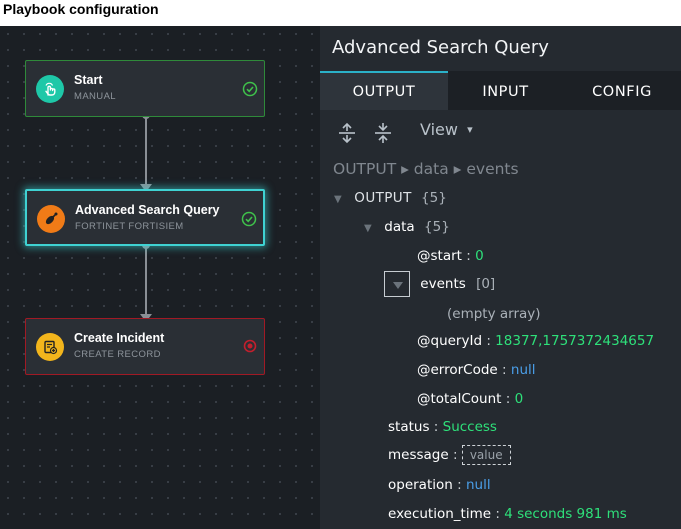 The image size is (681, 529). Describe the element at coordinates (147, 210) in the screenshot. I see `node-title: Advanced Search Query` at that location.